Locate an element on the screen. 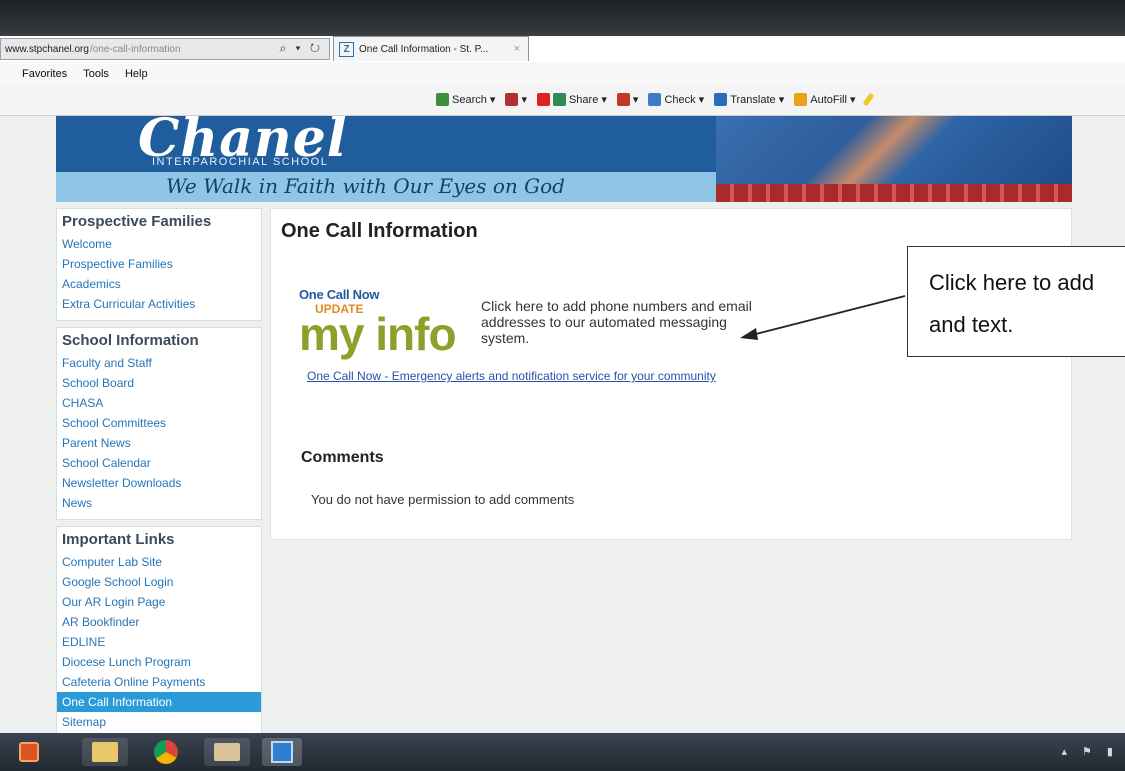  callout-line-1: Click here to add is located at coordinates (1012, 282).